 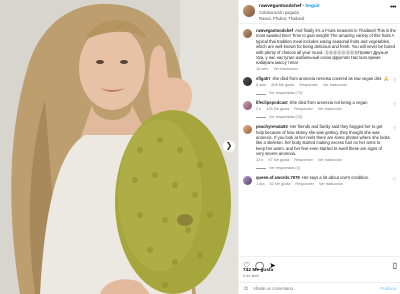 What do you see at coordinates (324, 19) in the screenshot?
I see `location-label: Rawai, Phuket, Thailand` at bounding box center [324, 19].